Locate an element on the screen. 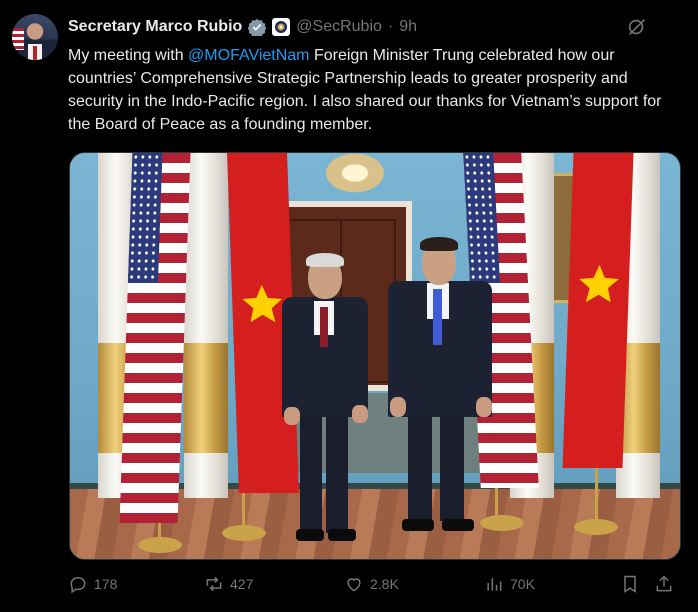  action-bar: 178 427 2.8K 70K is located at coordinates (375, 586).